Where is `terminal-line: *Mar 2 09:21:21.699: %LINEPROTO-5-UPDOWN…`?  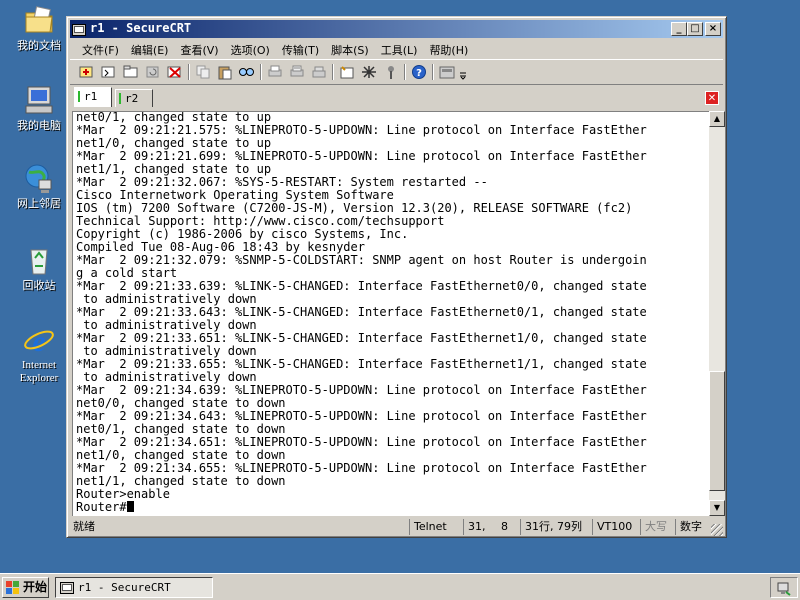
terminal-line: *Mar 2 09:21:21.699: %LINEPROTO-5-UPDOWN… is located at coordinates (361, 156).